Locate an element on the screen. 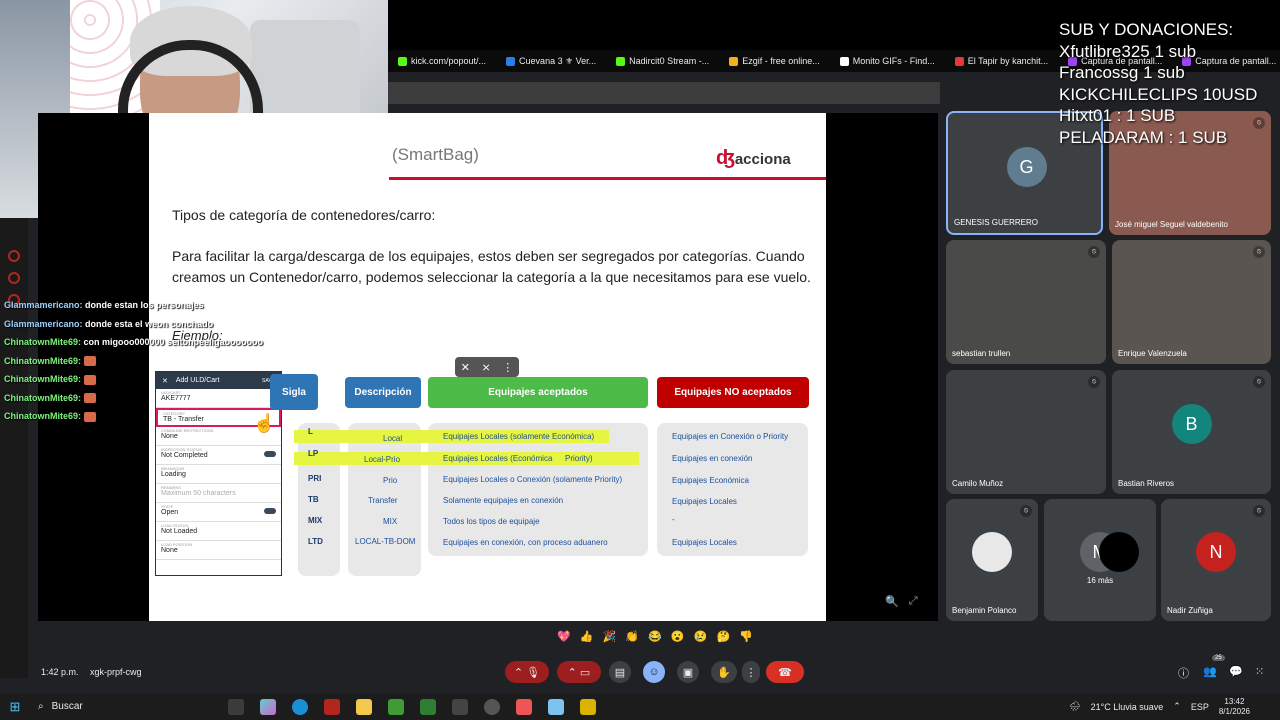 This screenshot has width=1280, height=720. camera-toggle-button: ⌃ ▭ is located at coordinates (579, 672).